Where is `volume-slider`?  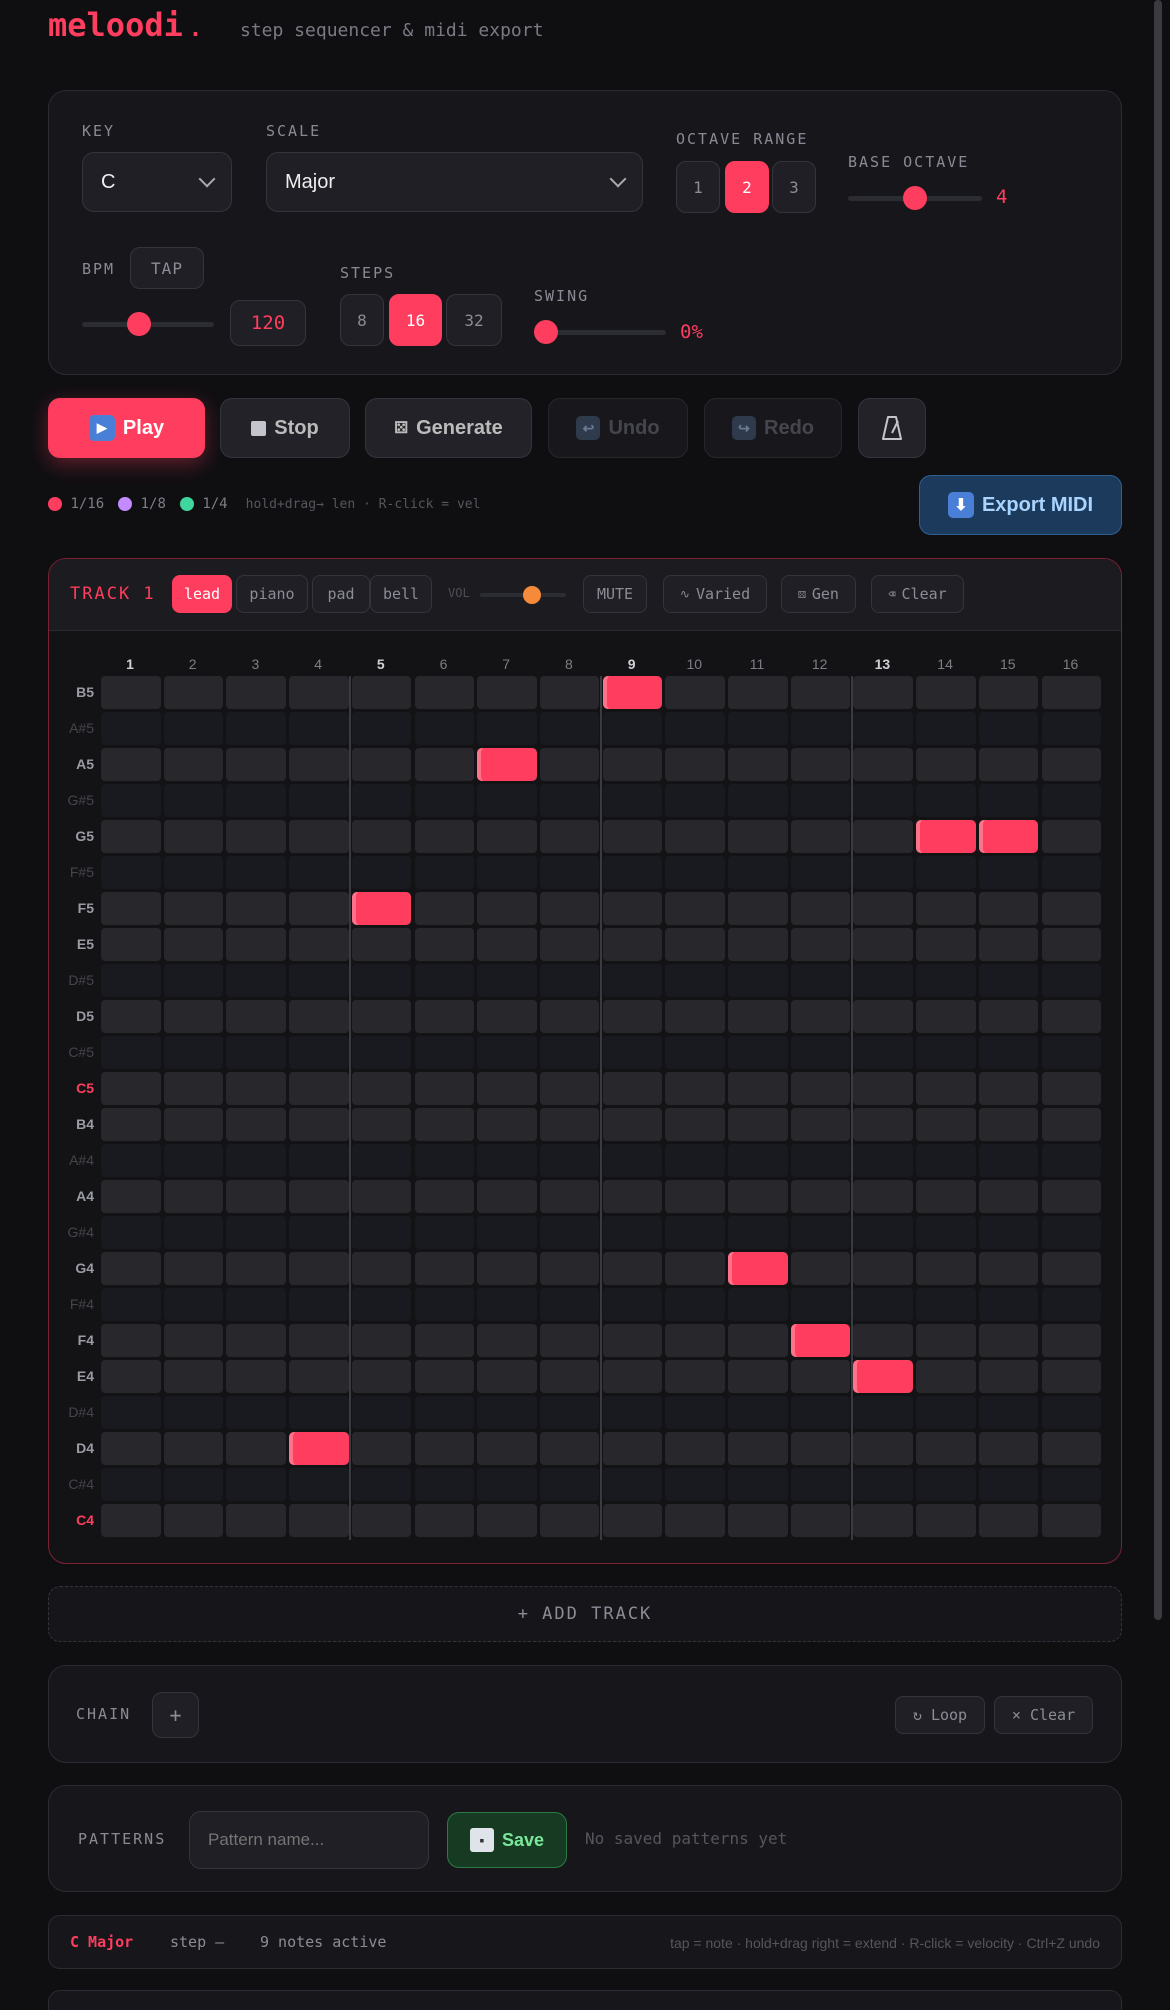
volume-slider is located at coordinates (523, 595).